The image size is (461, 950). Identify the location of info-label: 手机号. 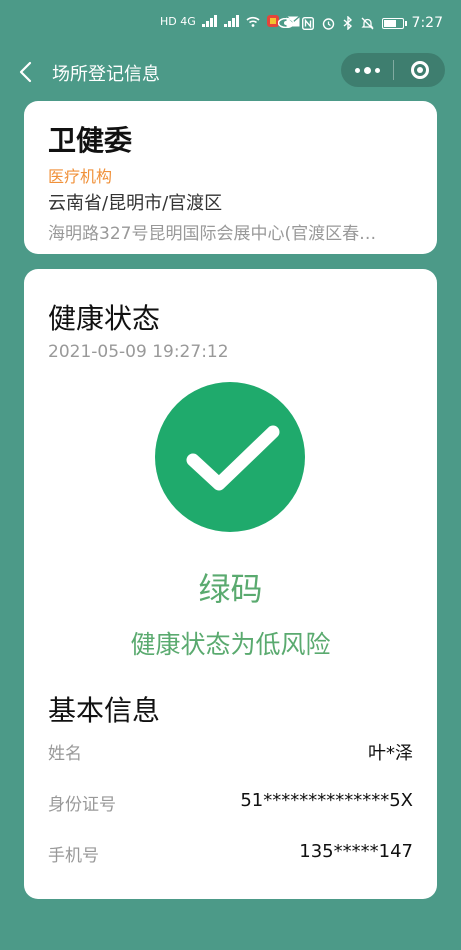
(73, 856).